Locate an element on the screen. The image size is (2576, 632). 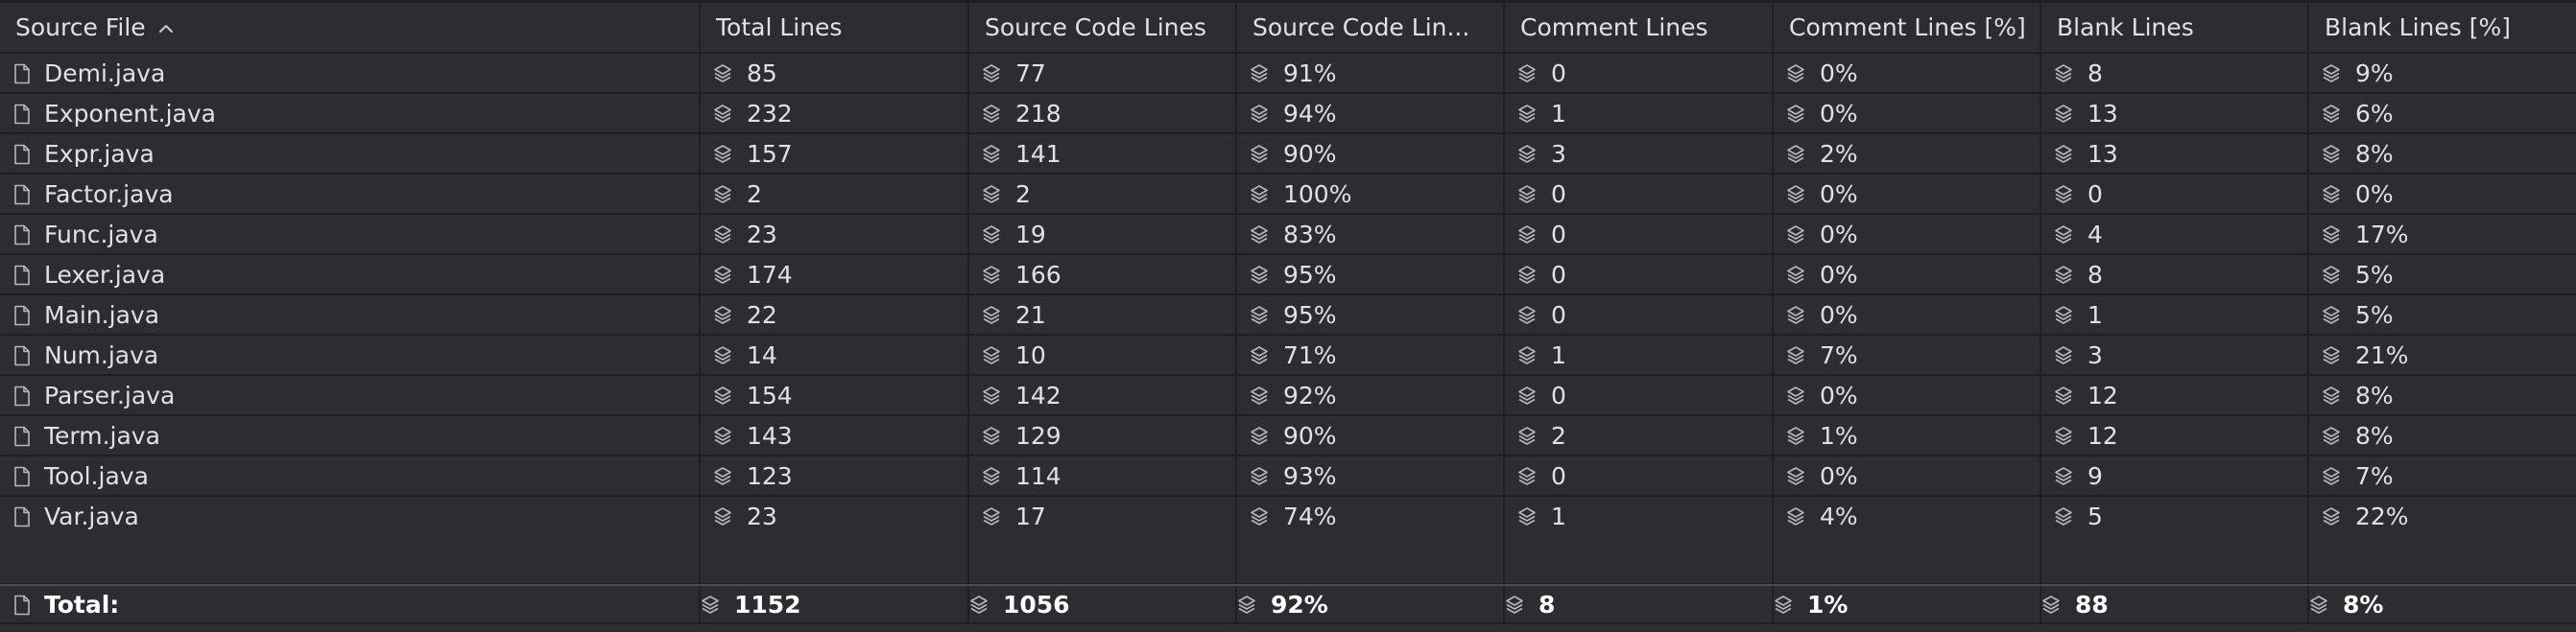
metric-value: 19 is located at coordinates (1030, 234).